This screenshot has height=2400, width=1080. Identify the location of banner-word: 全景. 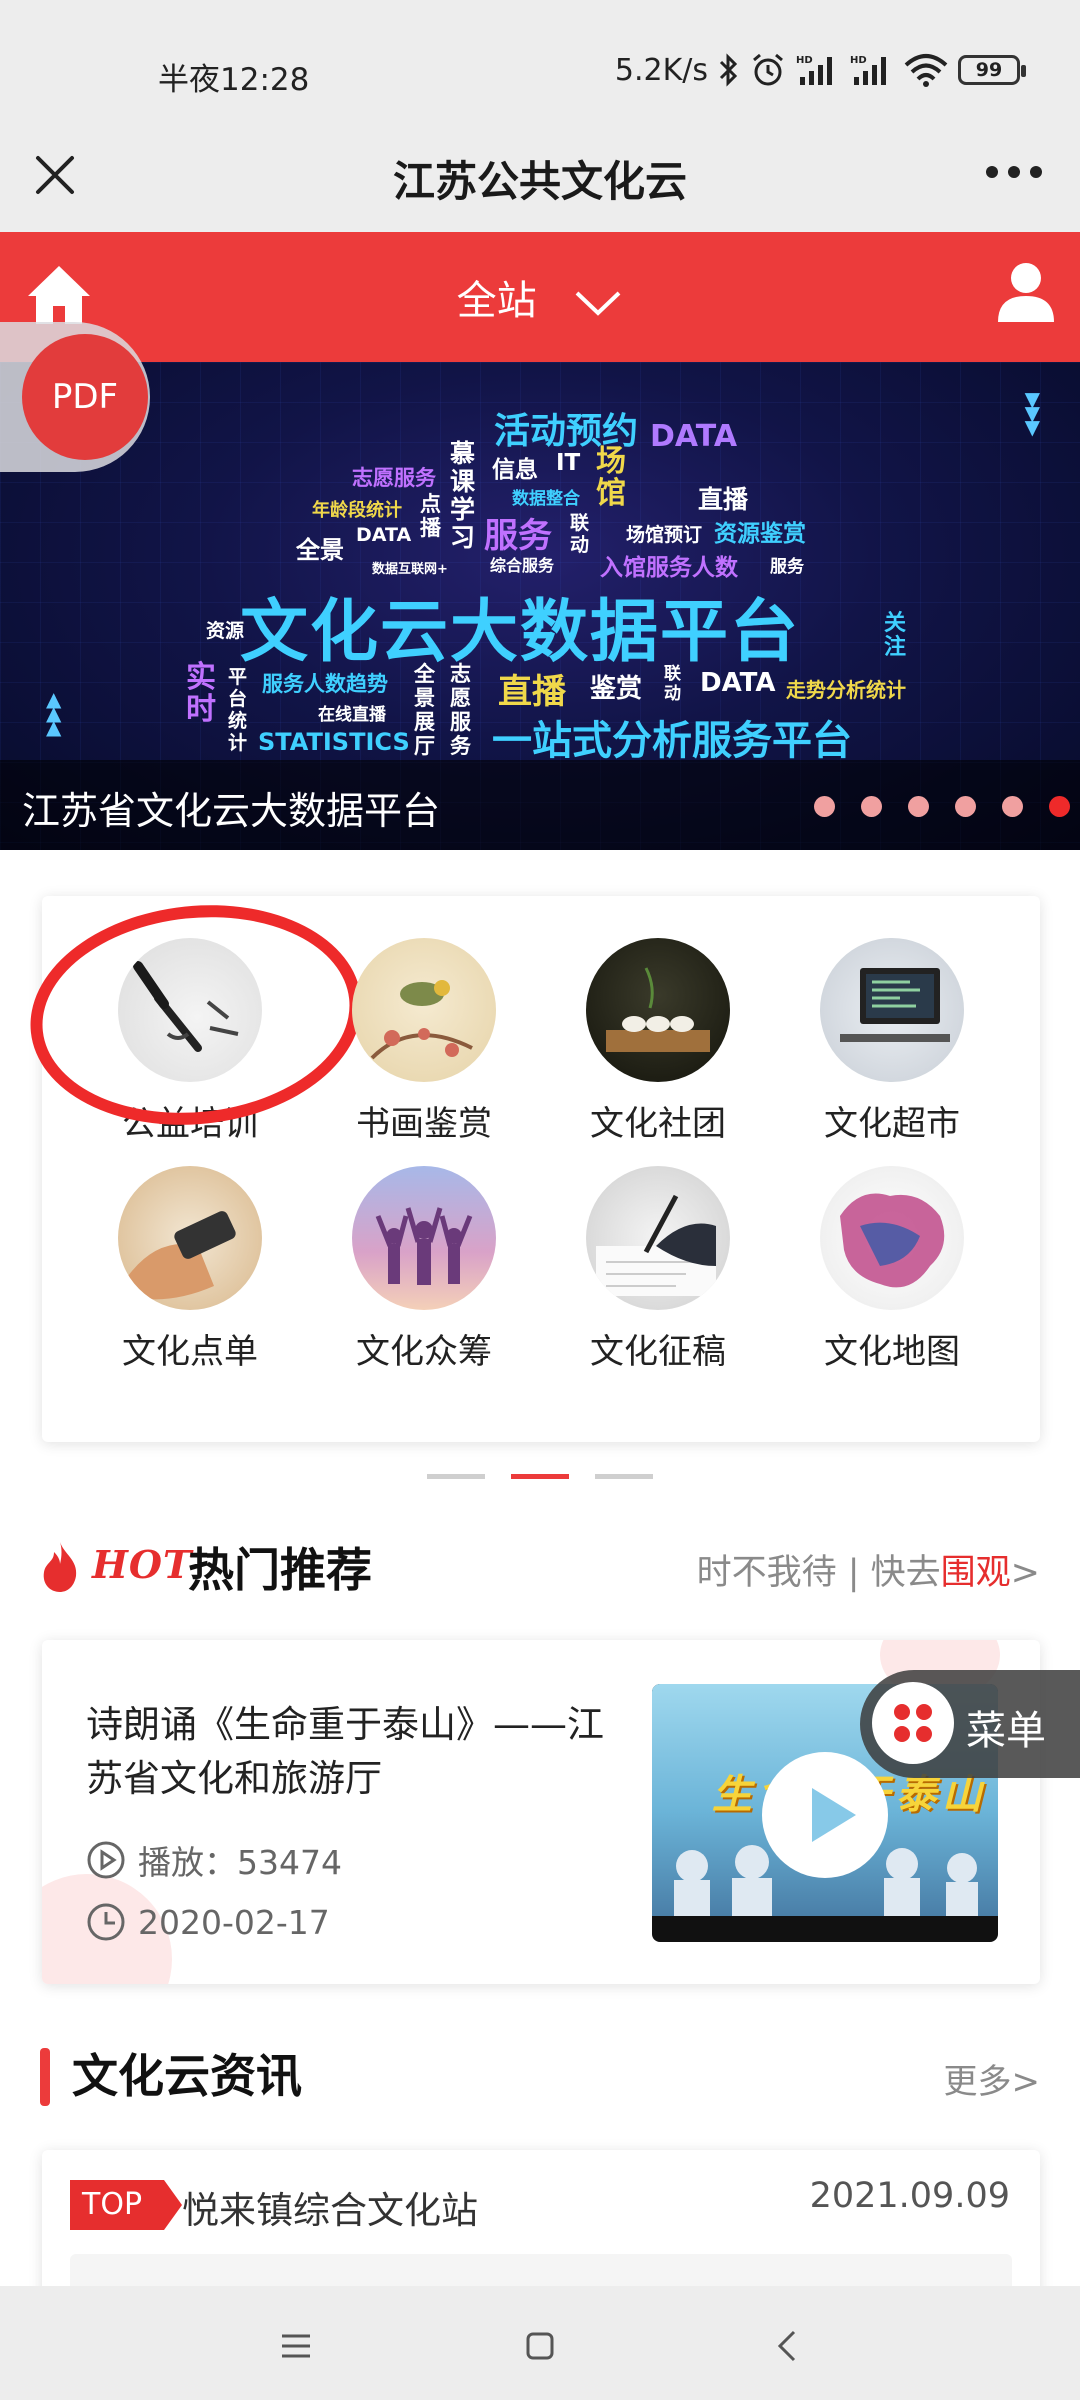
(320, 550).